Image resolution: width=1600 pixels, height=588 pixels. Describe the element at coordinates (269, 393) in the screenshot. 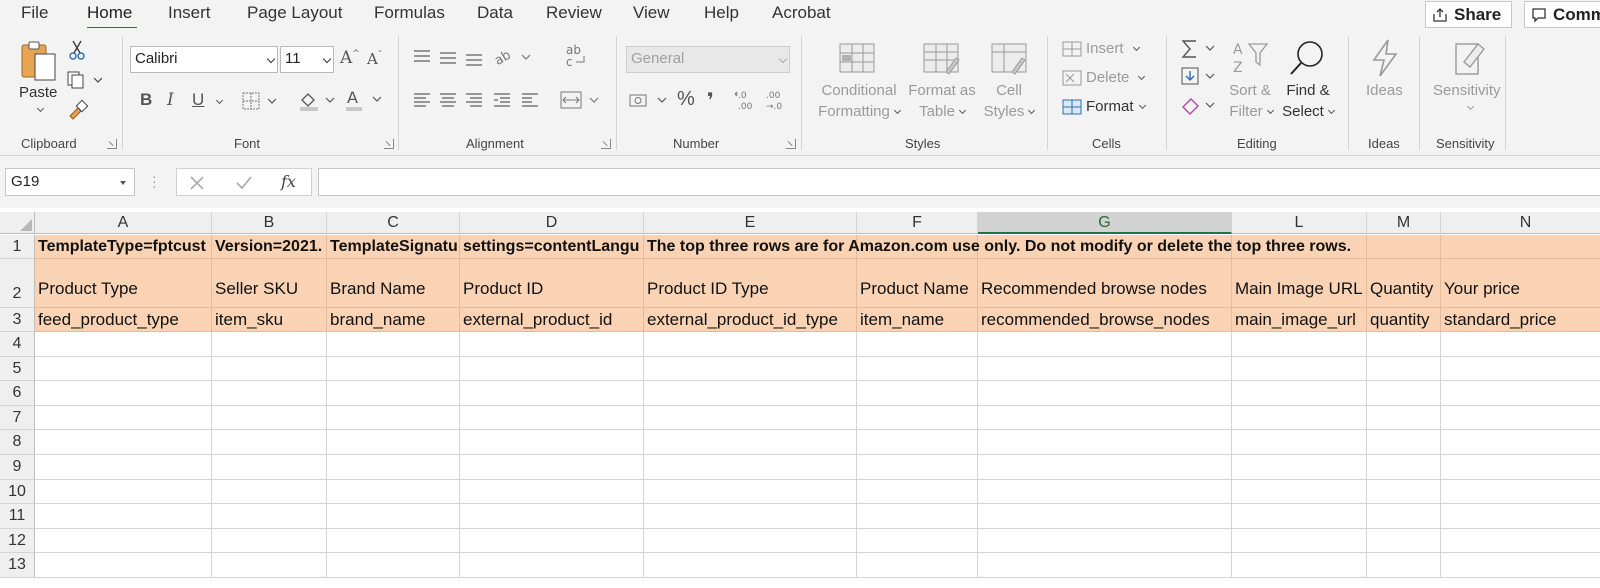

I see `cell-b6` at that location.